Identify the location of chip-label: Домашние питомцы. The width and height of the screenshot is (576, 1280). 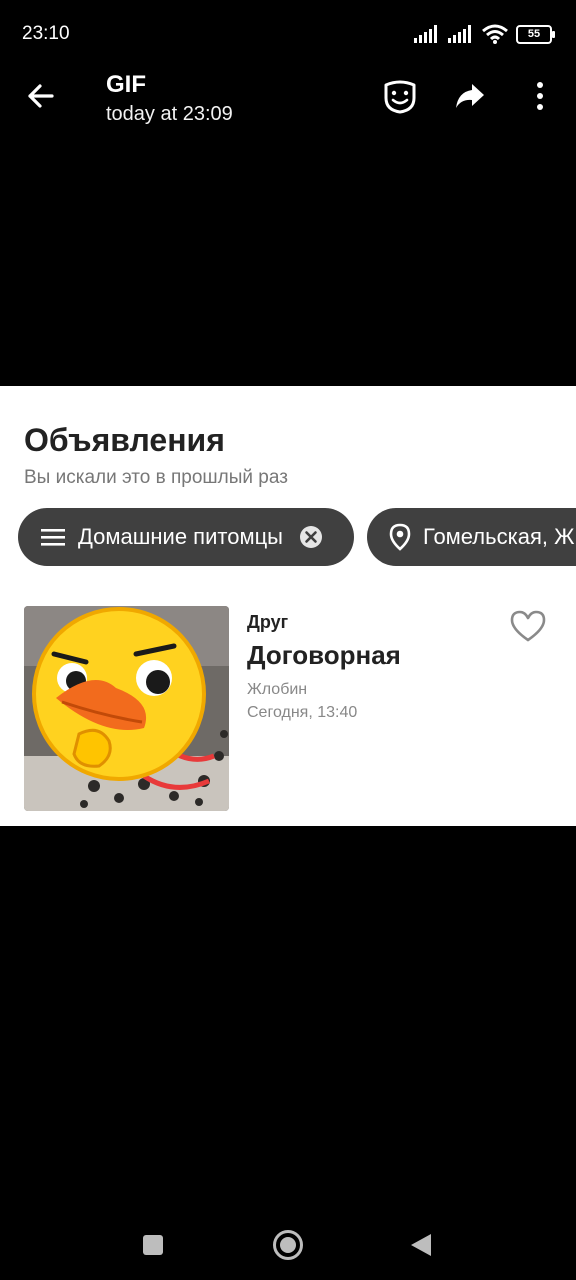
(180, 536).